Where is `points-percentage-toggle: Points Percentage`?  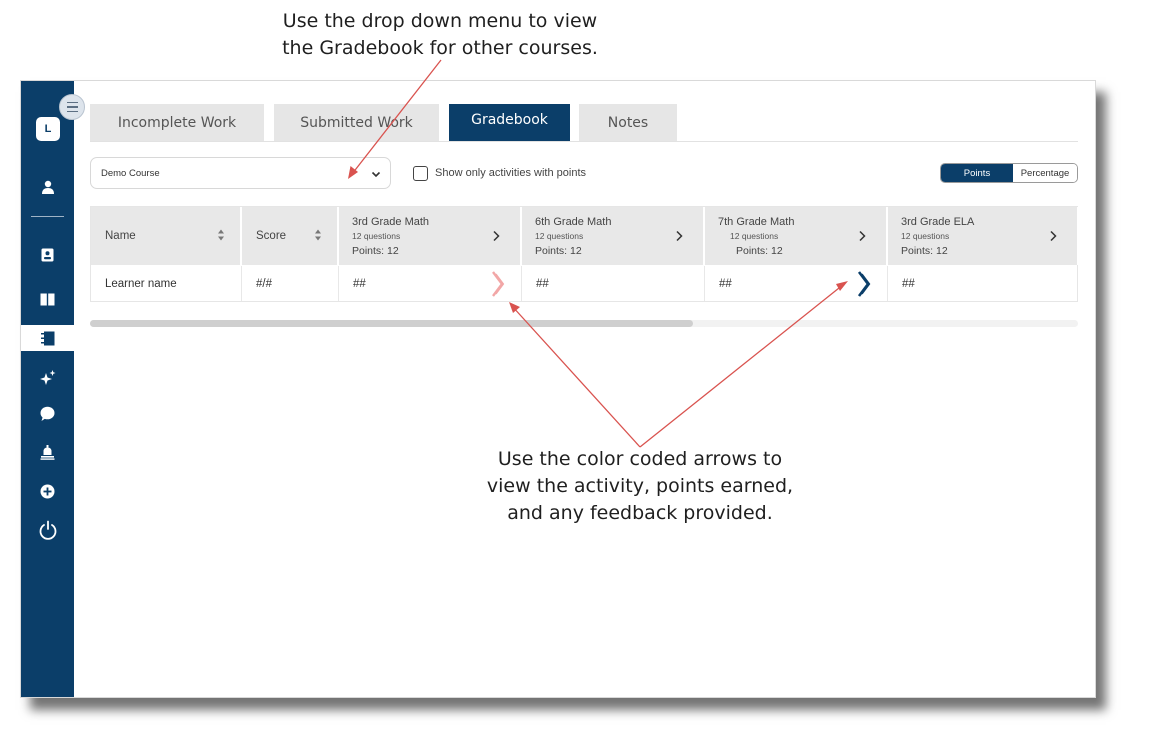
points-percentage-toggle: Points Percentage is located at coordinates (1009, 173).